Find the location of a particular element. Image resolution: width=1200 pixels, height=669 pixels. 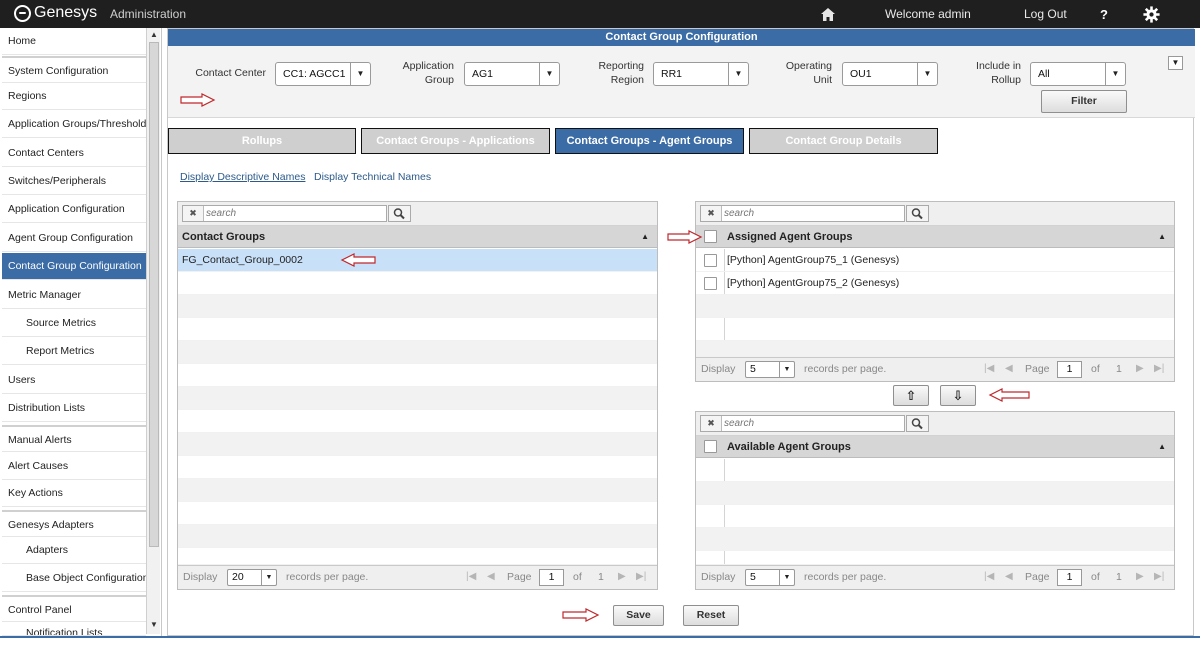

help-icon: ? is located at coordinates (1104, 14).